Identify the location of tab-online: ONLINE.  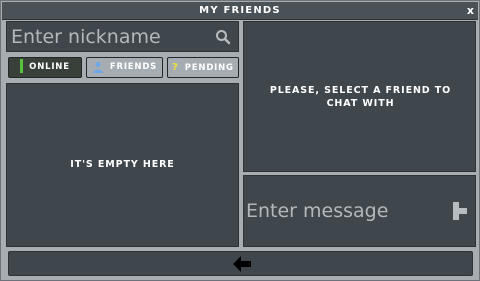
(45, 67).